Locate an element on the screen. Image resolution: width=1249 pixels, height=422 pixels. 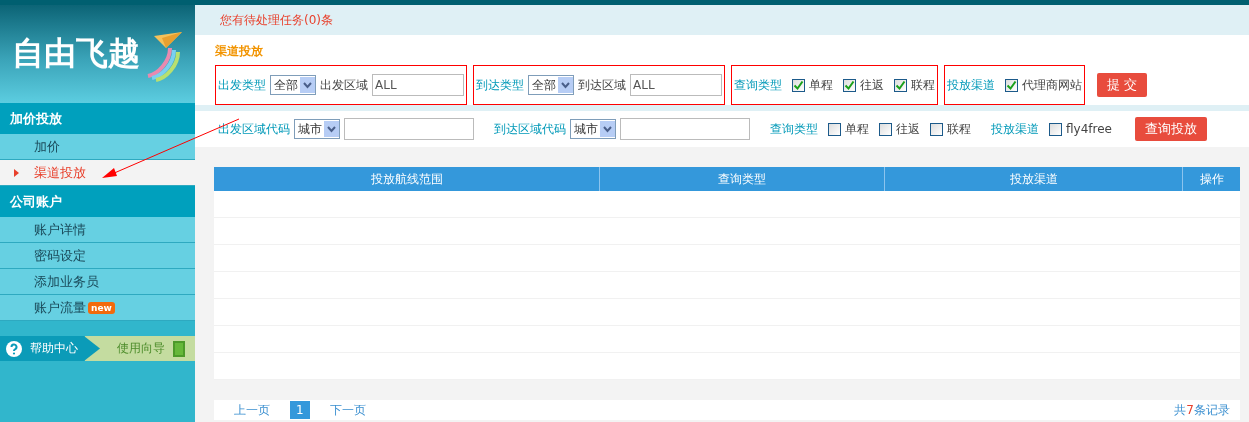
column-header: 投放渠道 is located at coordinates (1033, 179).